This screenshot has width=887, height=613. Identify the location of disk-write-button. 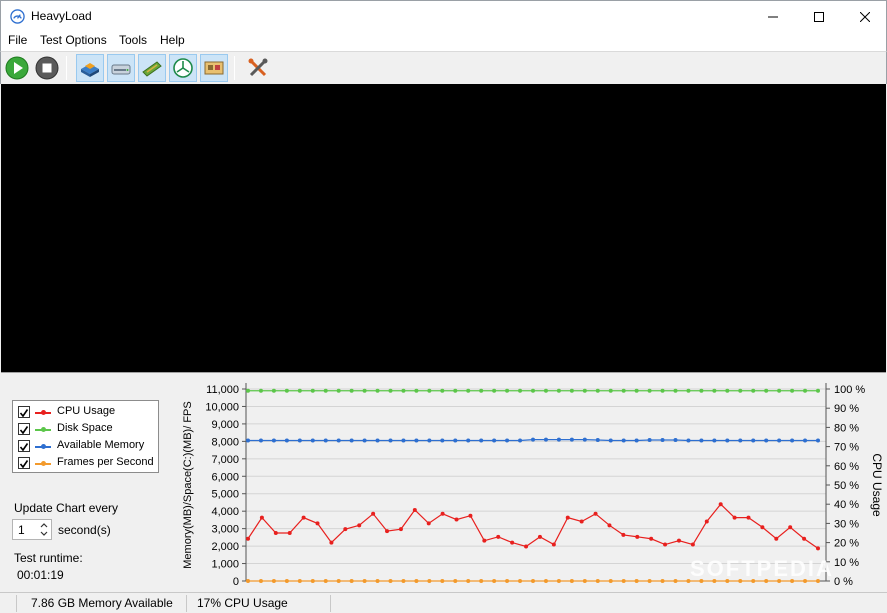
(121, 68).